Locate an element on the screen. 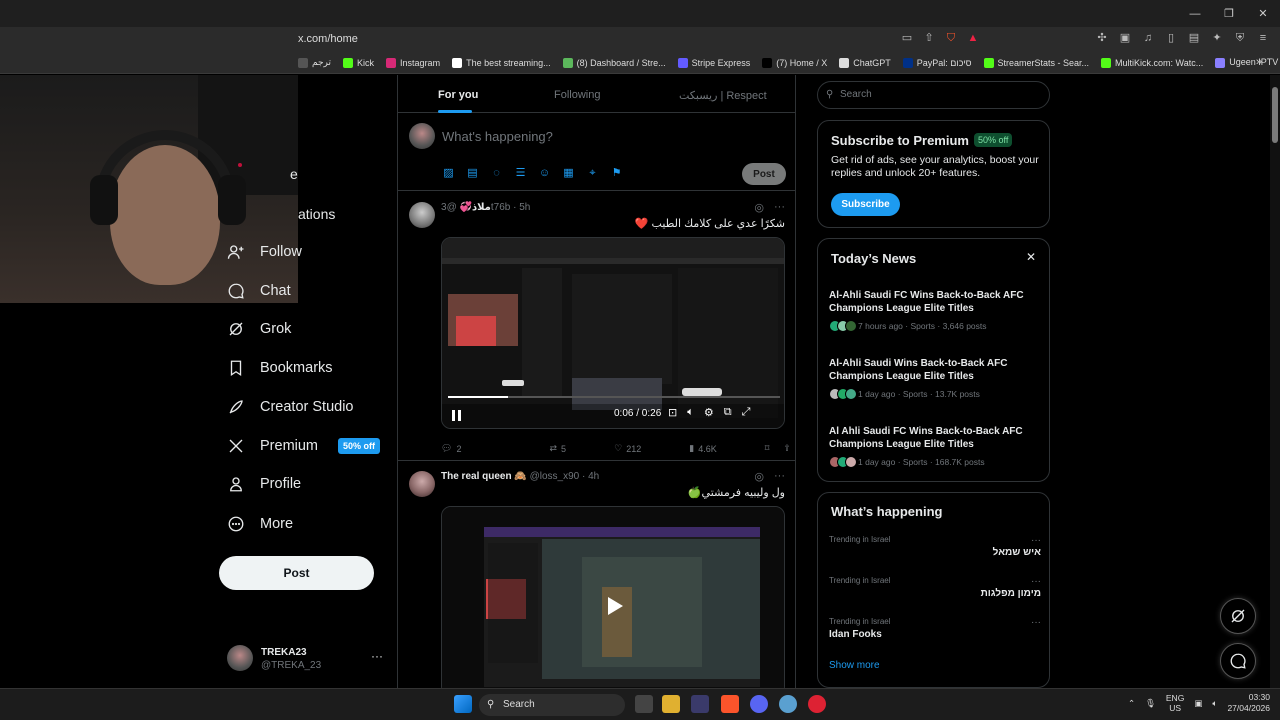 This screenshot has height=720, width=1280. scrollbar-thumb is located at coordinates (1275, 115).